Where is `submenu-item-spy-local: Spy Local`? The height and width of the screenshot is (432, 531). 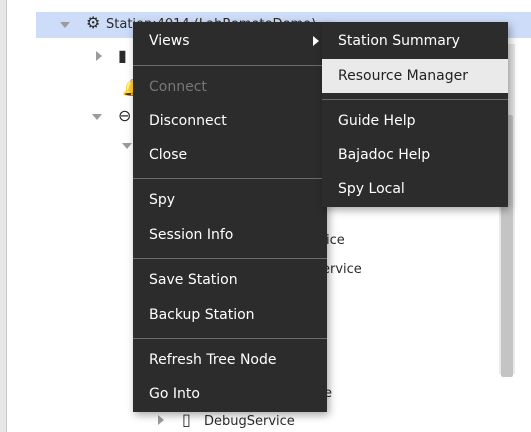
submenu-item-spy-local: Spy Local is located at coordinates (415, 189).